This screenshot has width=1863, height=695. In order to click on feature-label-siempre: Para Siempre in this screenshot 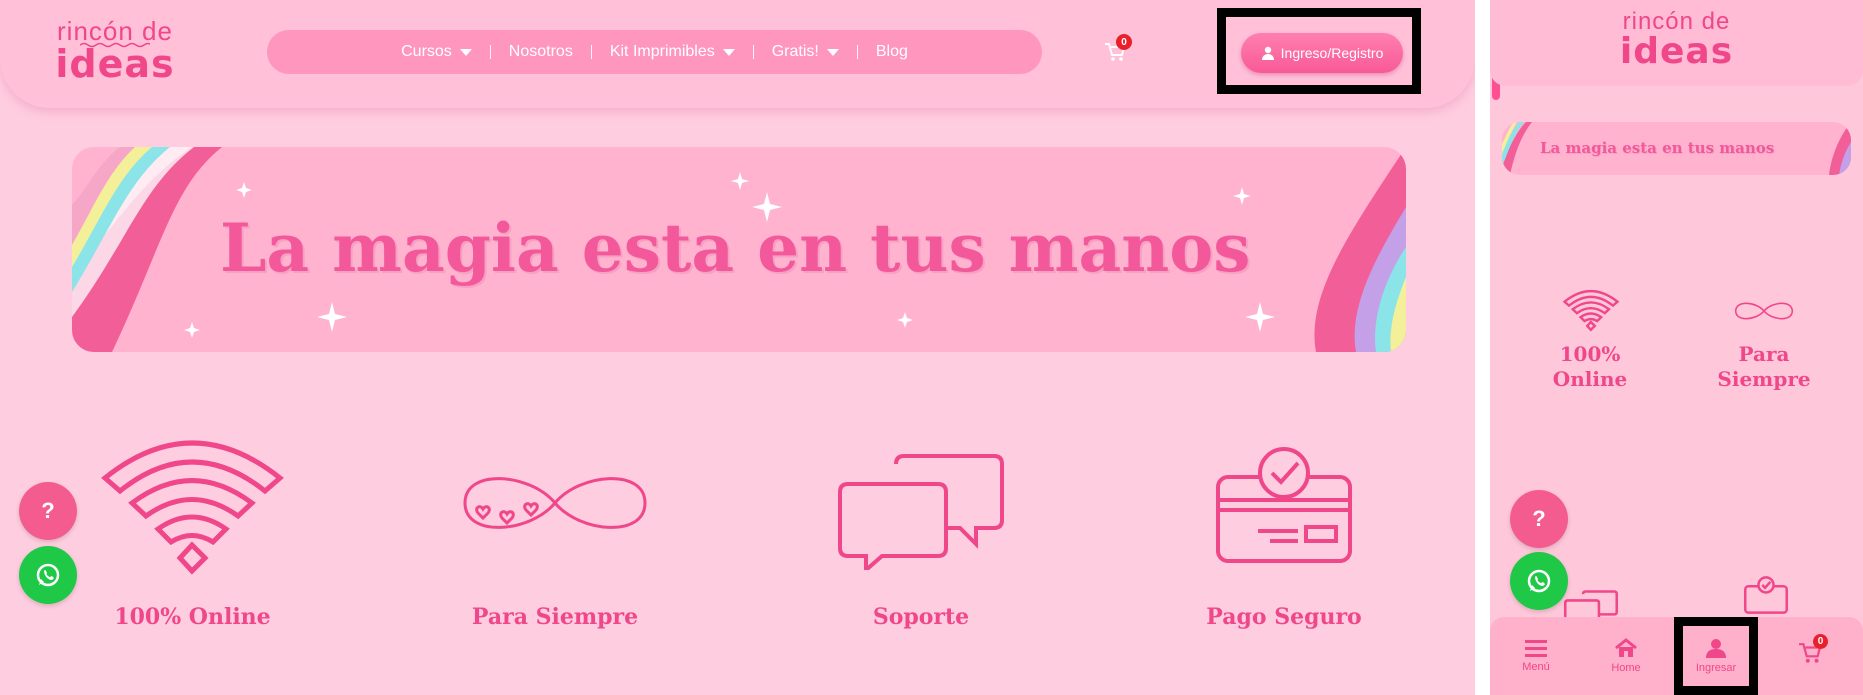, I will do `click(555, 617)`.